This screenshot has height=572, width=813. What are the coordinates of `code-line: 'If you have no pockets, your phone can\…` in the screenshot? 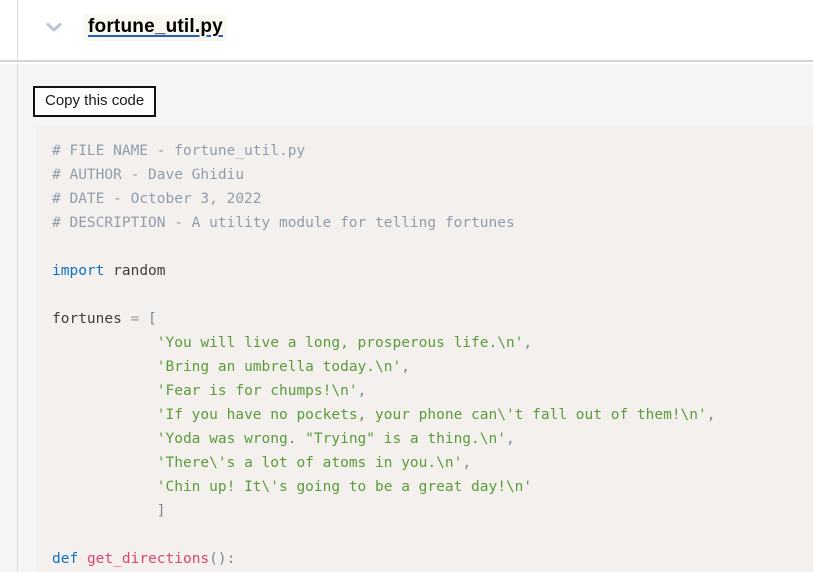 It's located at (432, 415).